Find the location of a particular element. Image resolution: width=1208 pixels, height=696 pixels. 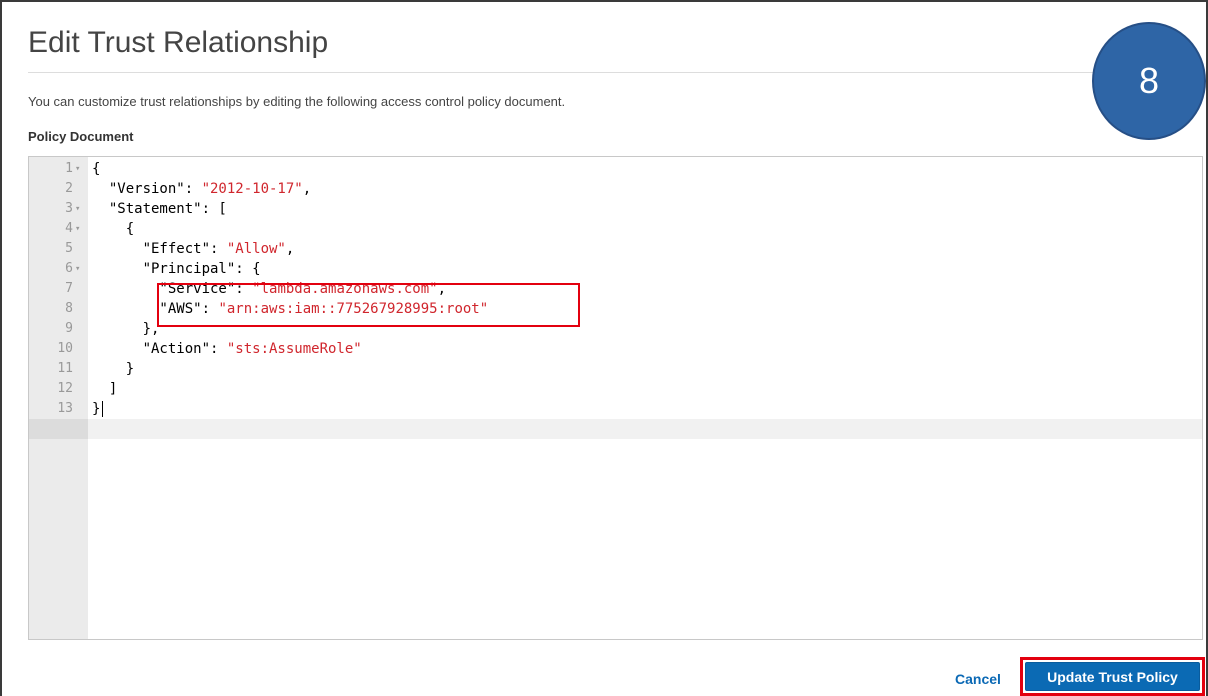

code-text: "Action": "sts:AssumeRole" is located at coordinates (227, 349).